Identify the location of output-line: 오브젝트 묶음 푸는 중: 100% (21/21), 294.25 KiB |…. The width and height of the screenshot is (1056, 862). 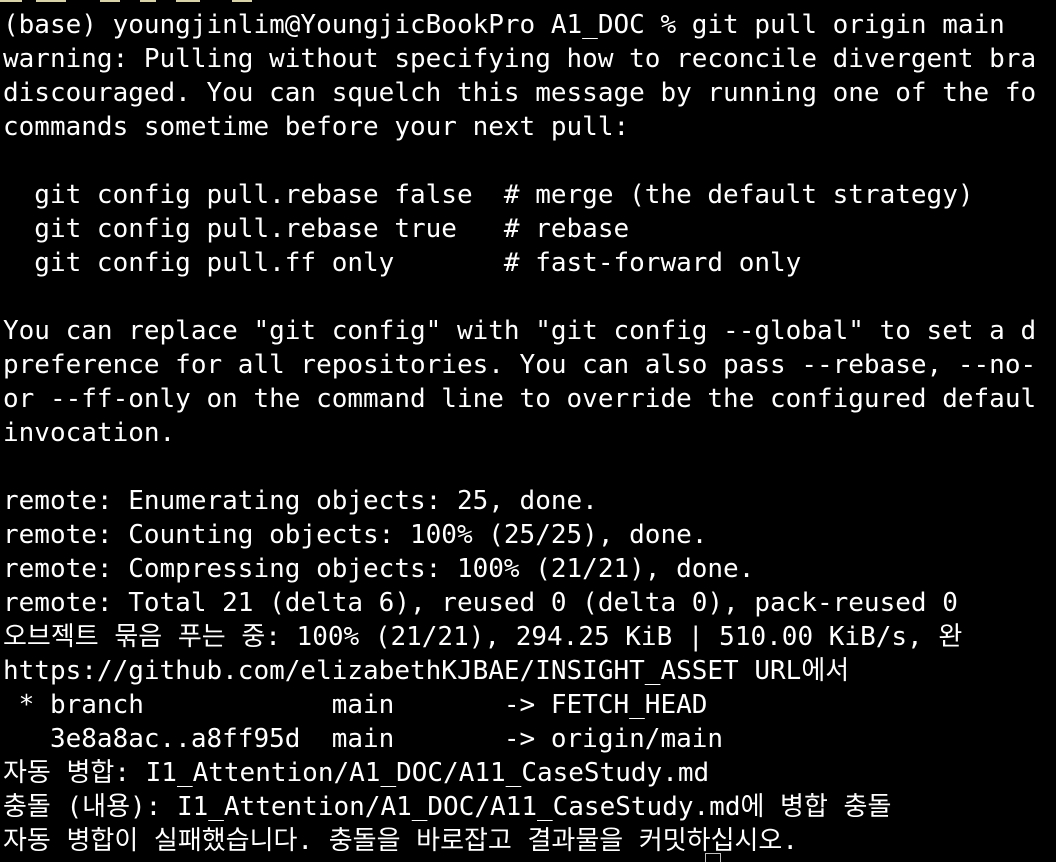
(483, 637).